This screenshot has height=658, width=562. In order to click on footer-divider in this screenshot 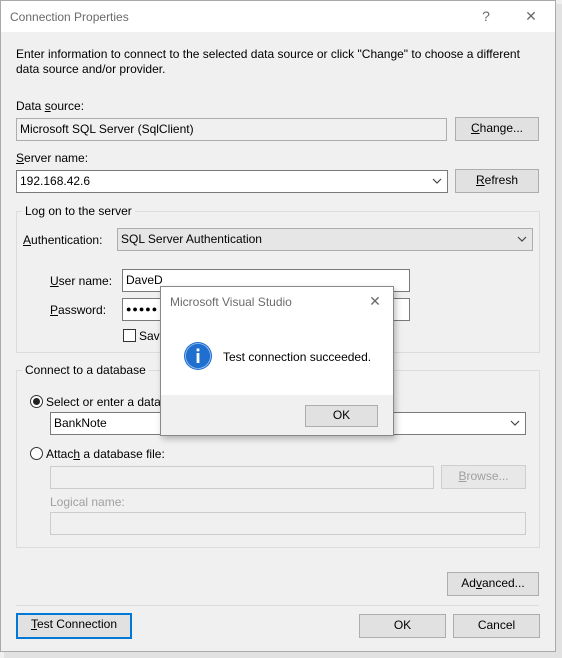, I will do `click(277, 605)`.